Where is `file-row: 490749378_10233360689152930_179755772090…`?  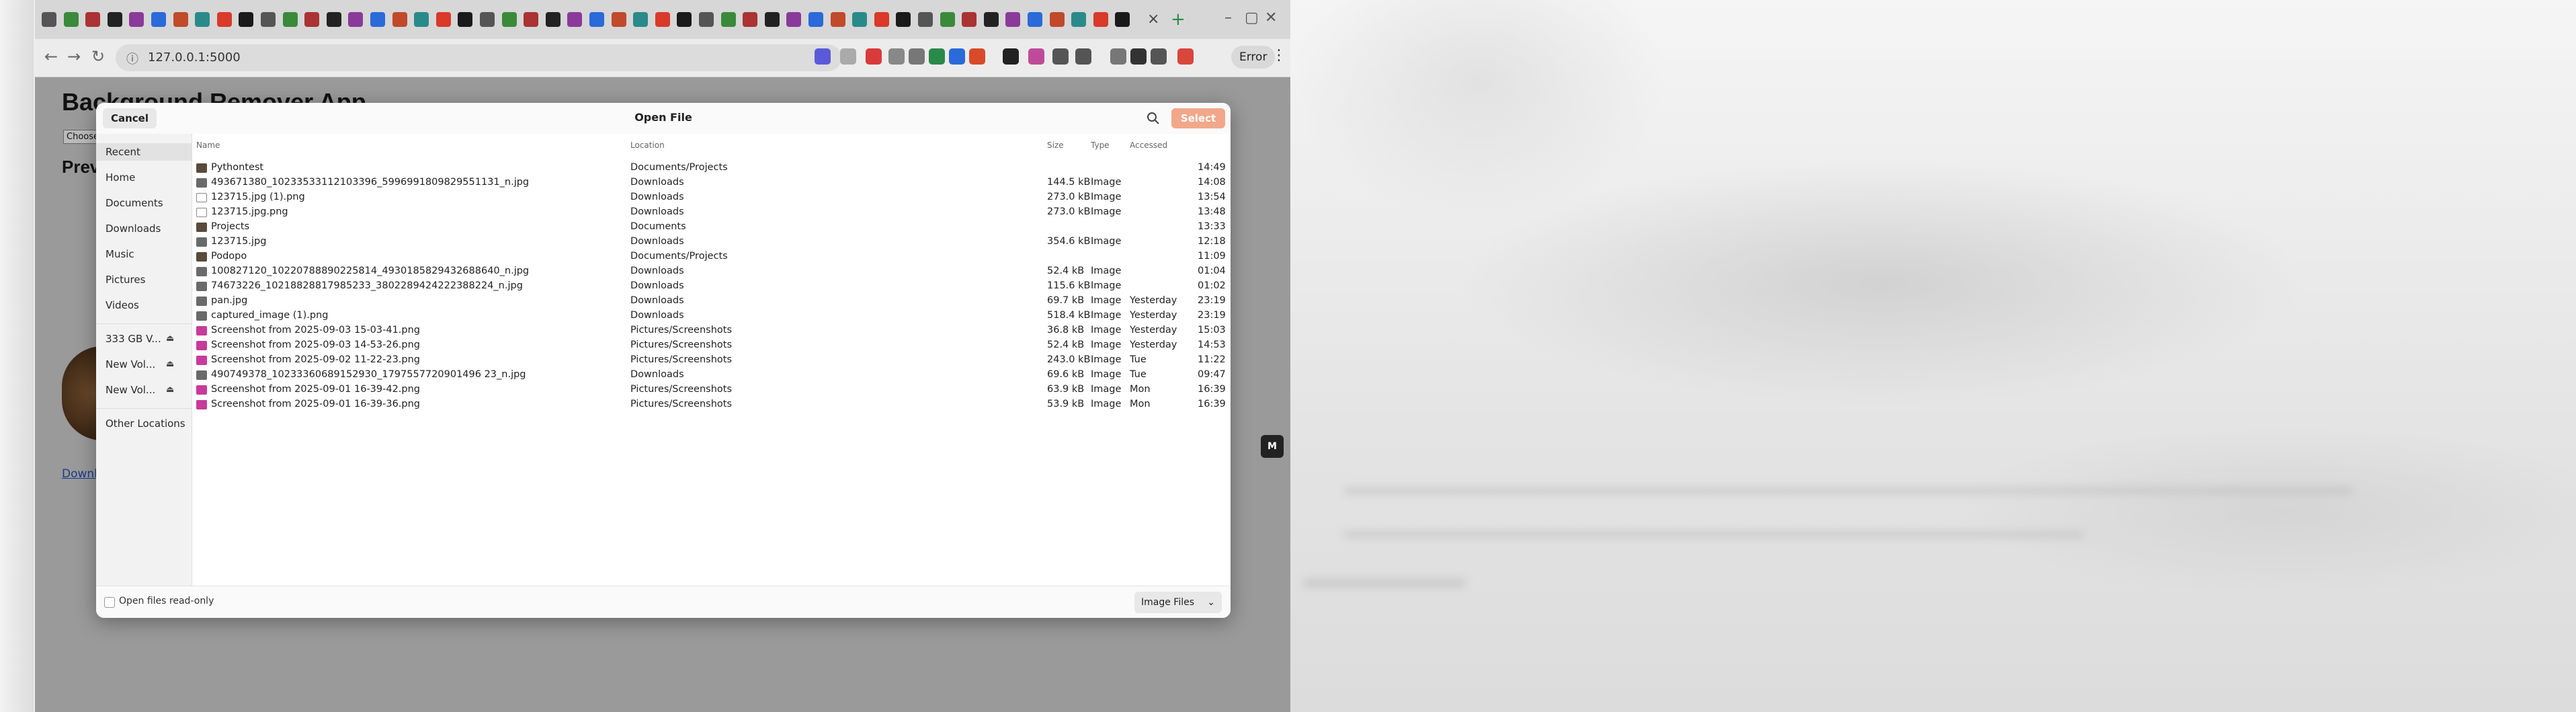
file-row: 490749378_10233360689152930_179755772090… is located at coordinates (711, 375).